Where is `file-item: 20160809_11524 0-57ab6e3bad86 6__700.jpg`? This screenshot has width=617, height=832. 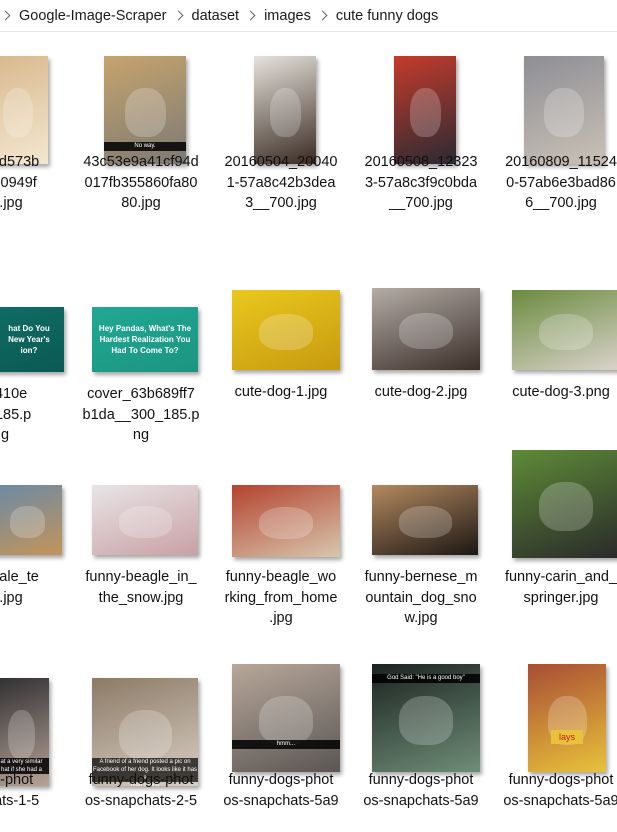 file-item: 20160809_11524 0-57ab6e3bad86 6__700.jpg is located at coordinates (559, 129).